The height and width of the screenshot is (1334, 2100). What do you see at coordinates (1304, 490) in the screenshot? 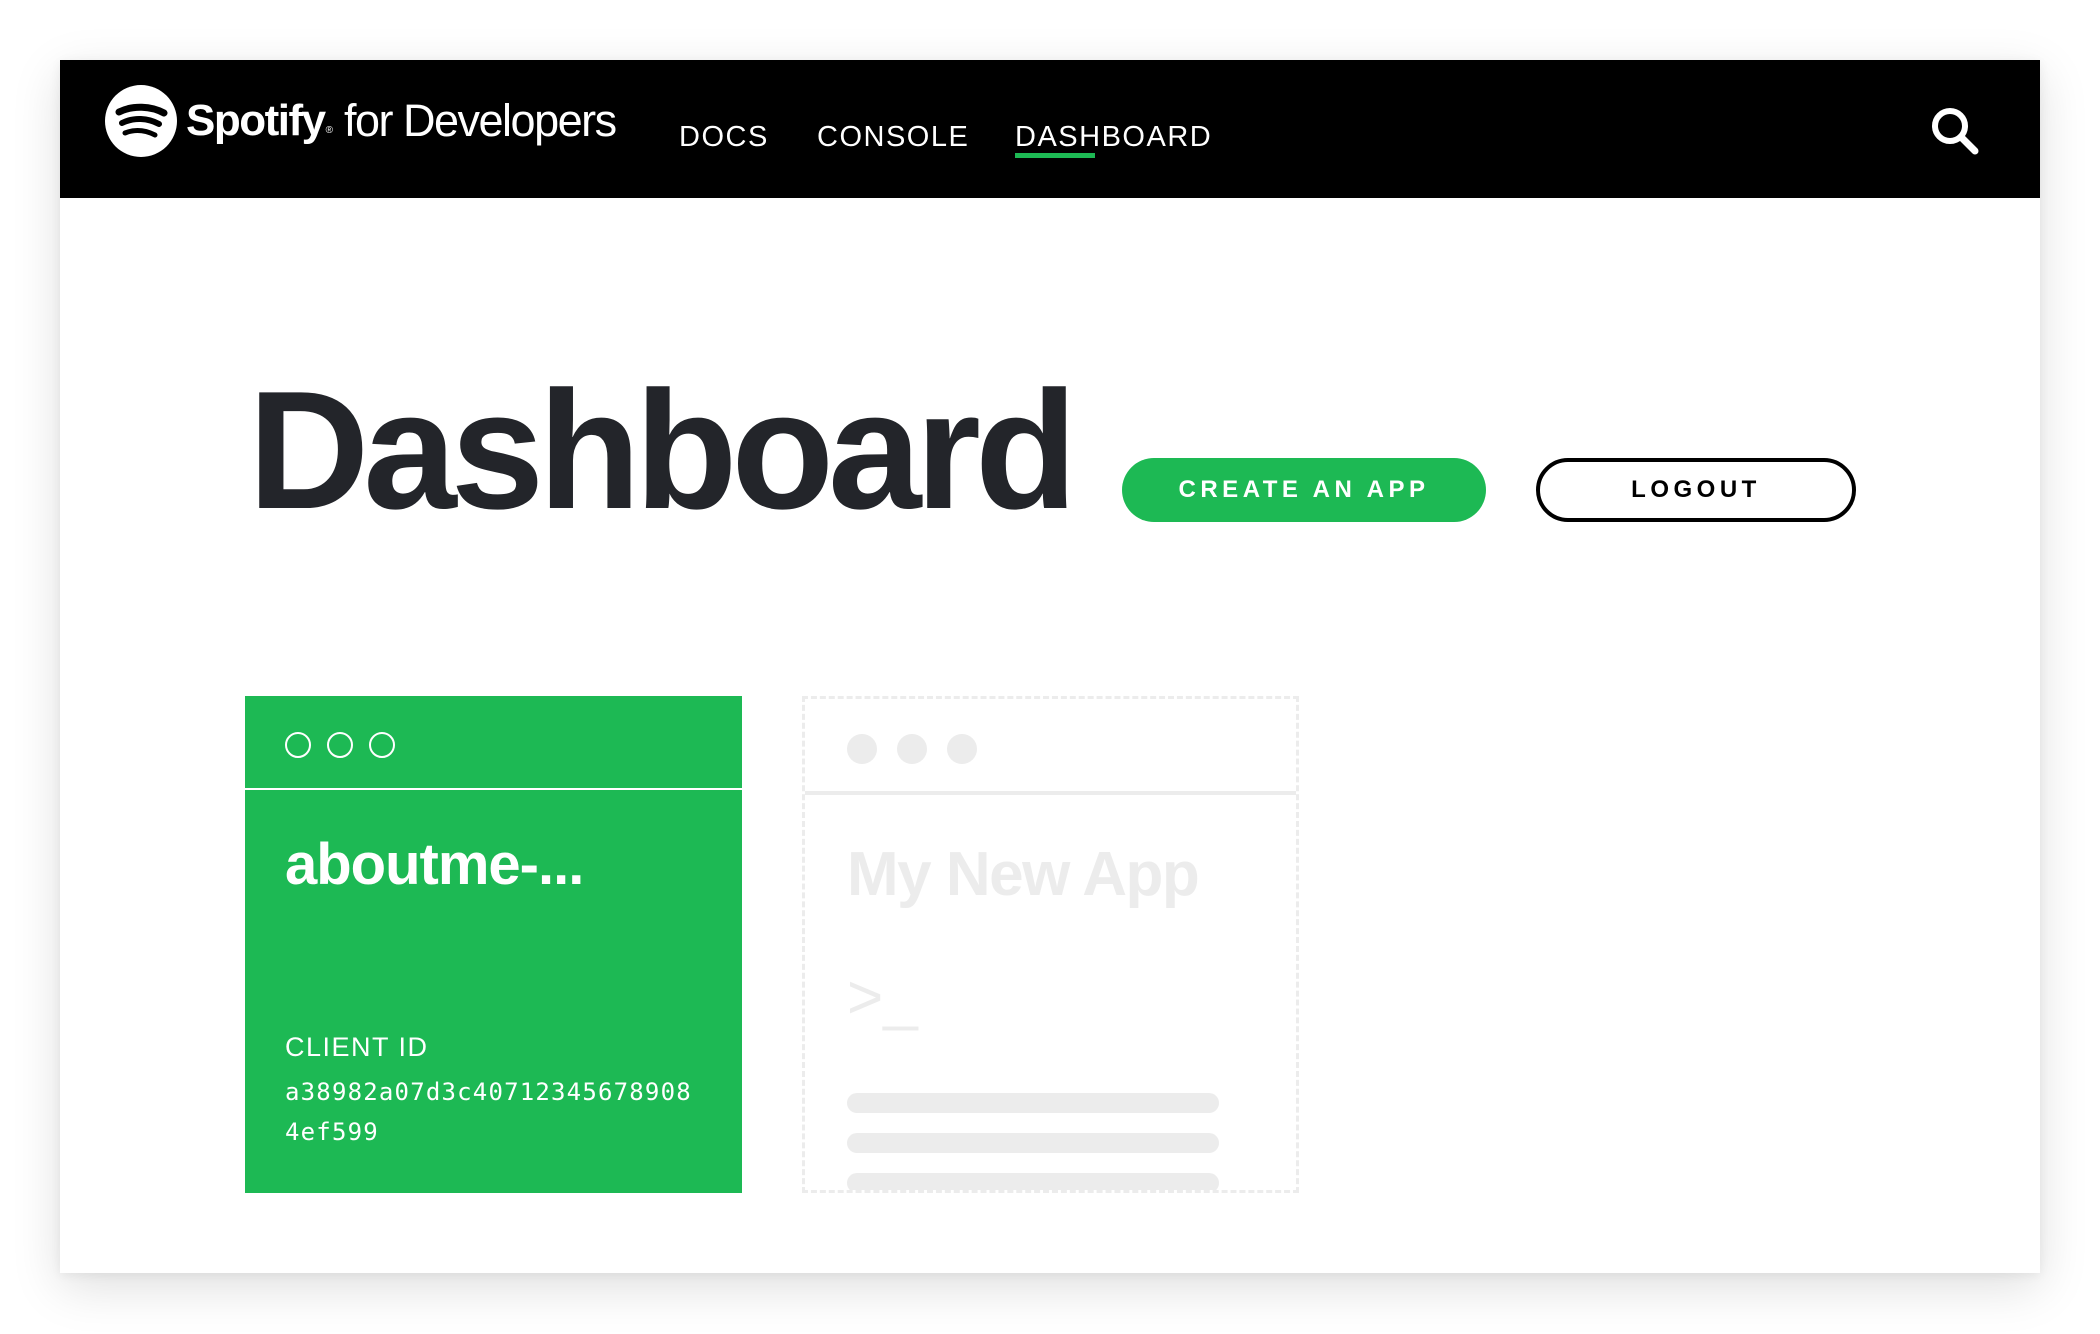
I see `create-app-button: CREATE AN APP` at bounding box center [1304, 490].